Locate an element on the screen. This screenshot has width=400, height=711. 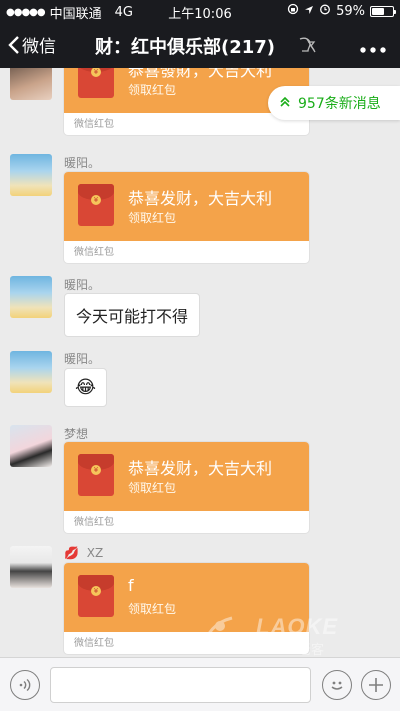
back-button: 微信 is located at coordinates (32, 44).